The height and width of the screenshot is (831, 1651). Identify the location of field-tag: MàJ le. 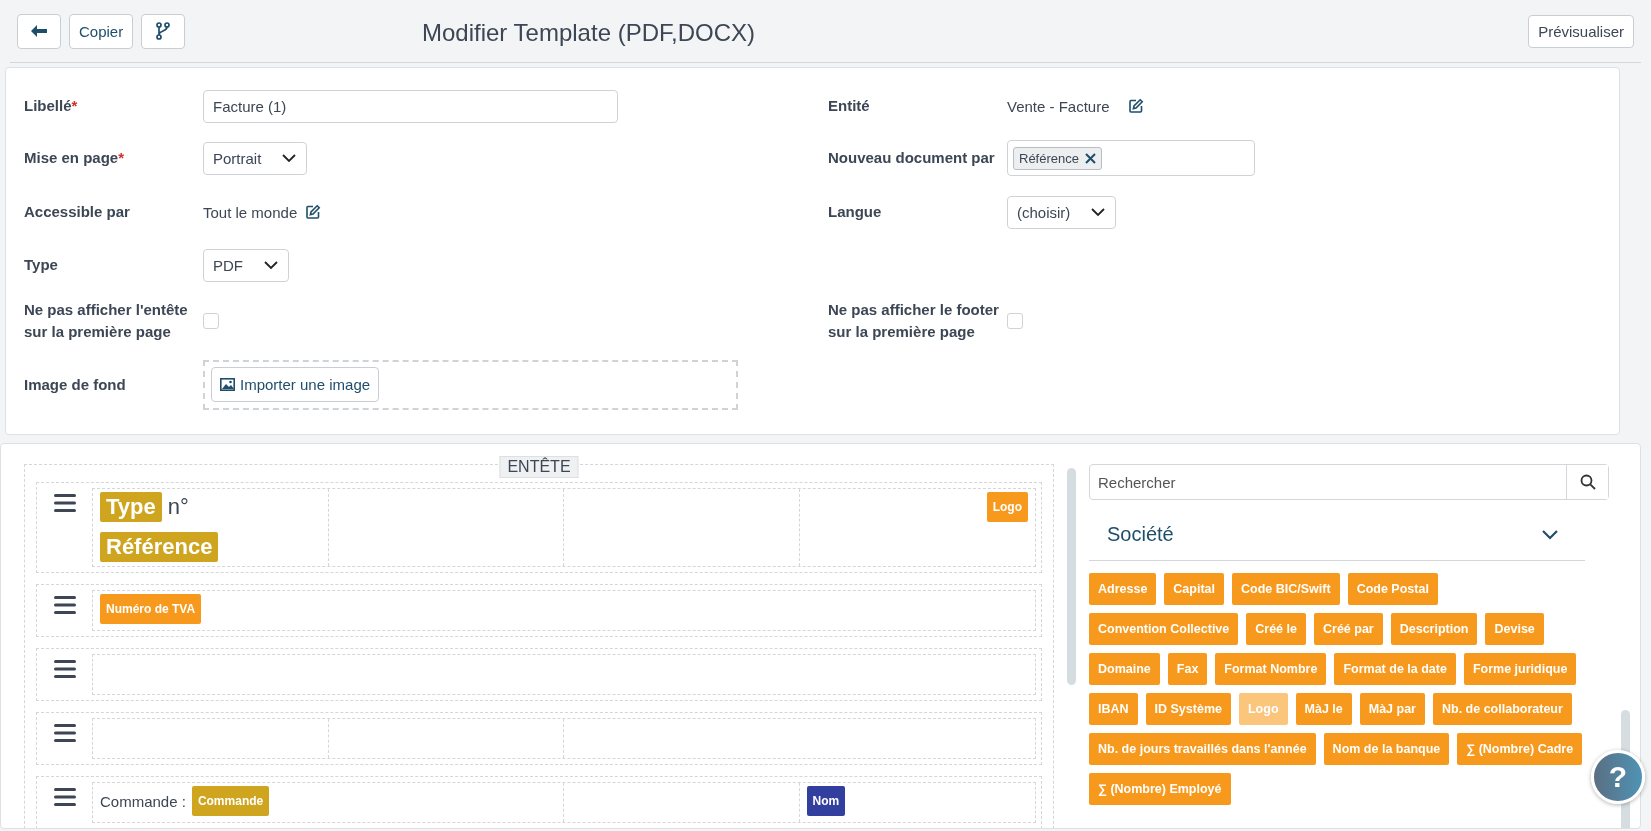
(1323, 709).